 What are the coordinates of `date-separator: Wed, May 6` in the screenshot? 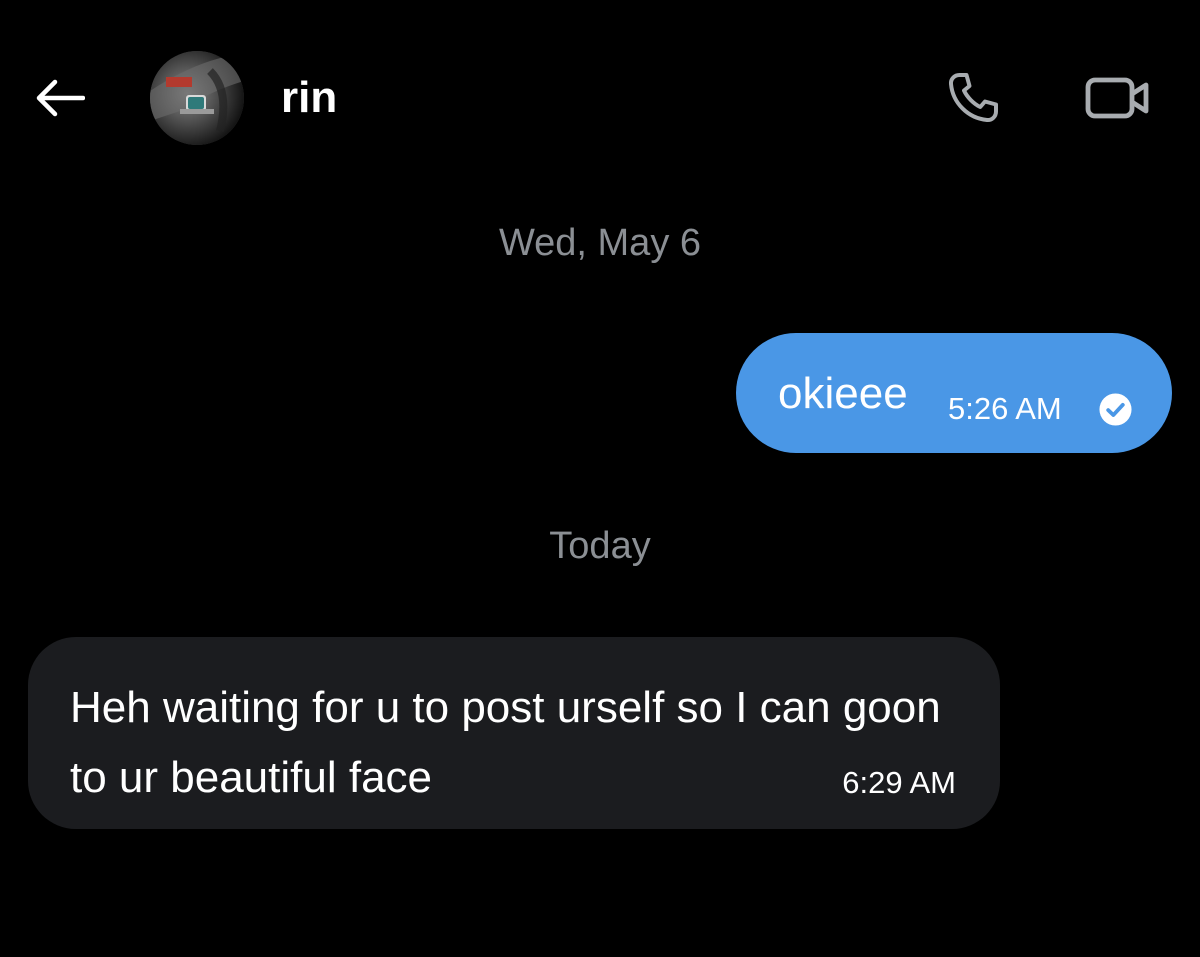 It's located at (600, 243).